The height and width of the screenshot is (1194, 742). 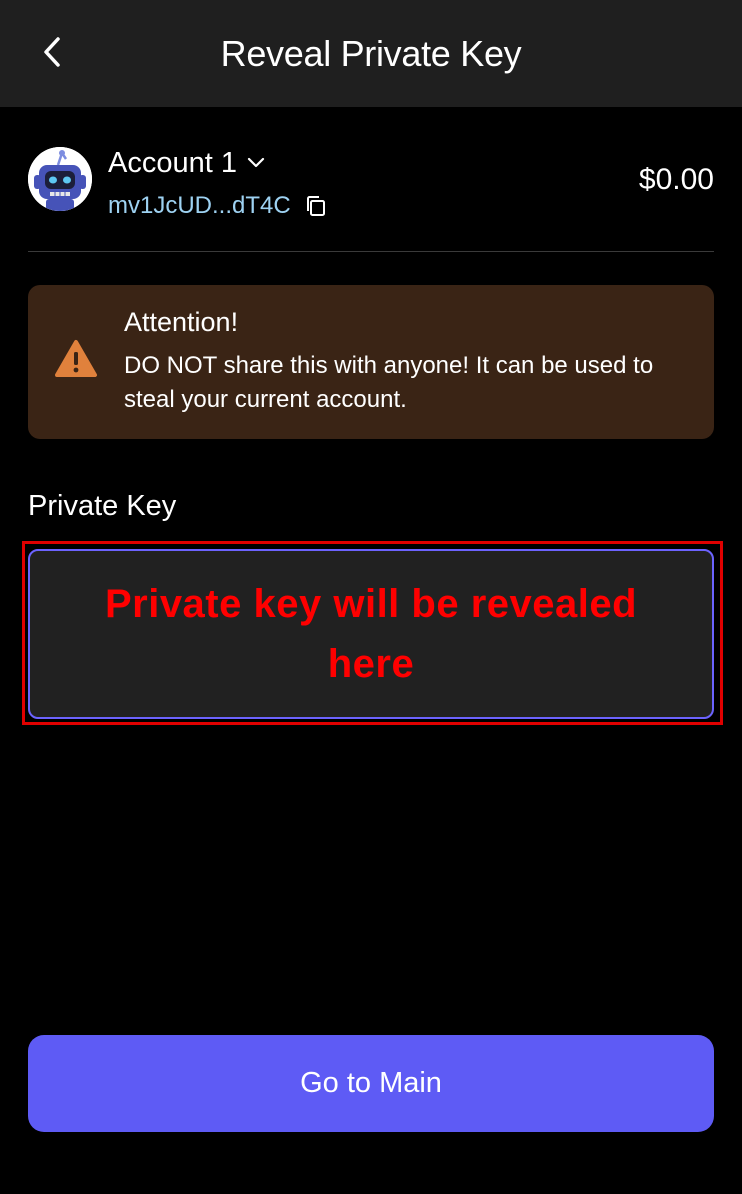 I want to click on page-title: Reveal Private Key, so click(x=371, y=53).